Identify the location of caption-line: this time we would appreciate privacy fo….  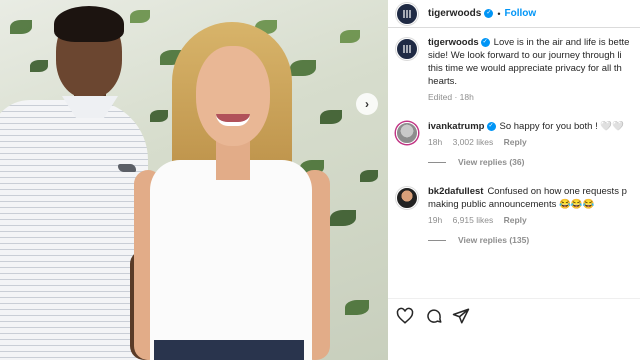
(525, 68).